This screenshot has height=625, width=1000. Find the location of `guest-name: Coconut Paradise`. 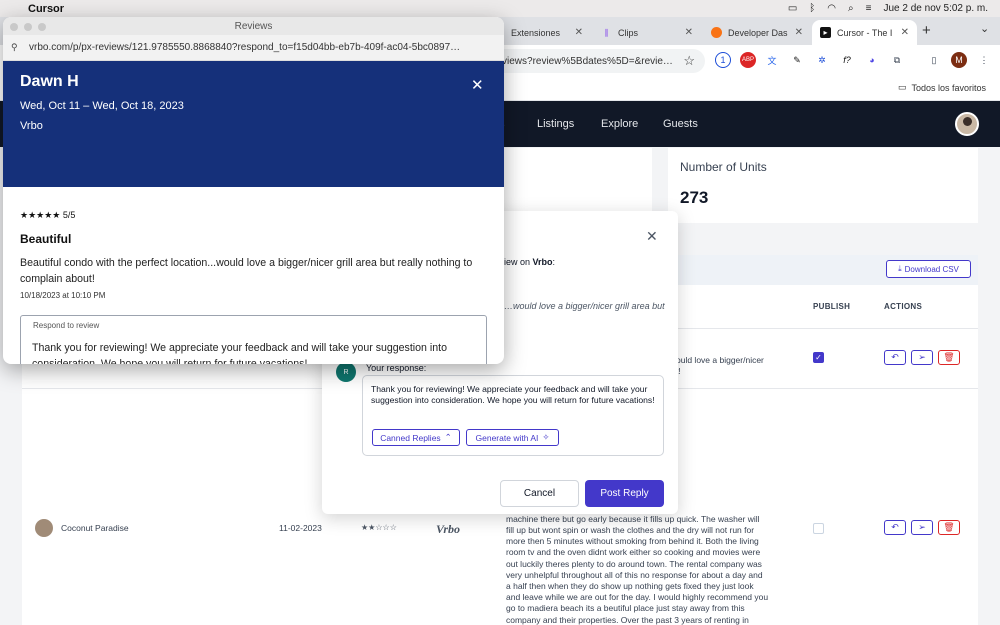

guest-name: Coconut Paradise is located at coordinates (95, 528).